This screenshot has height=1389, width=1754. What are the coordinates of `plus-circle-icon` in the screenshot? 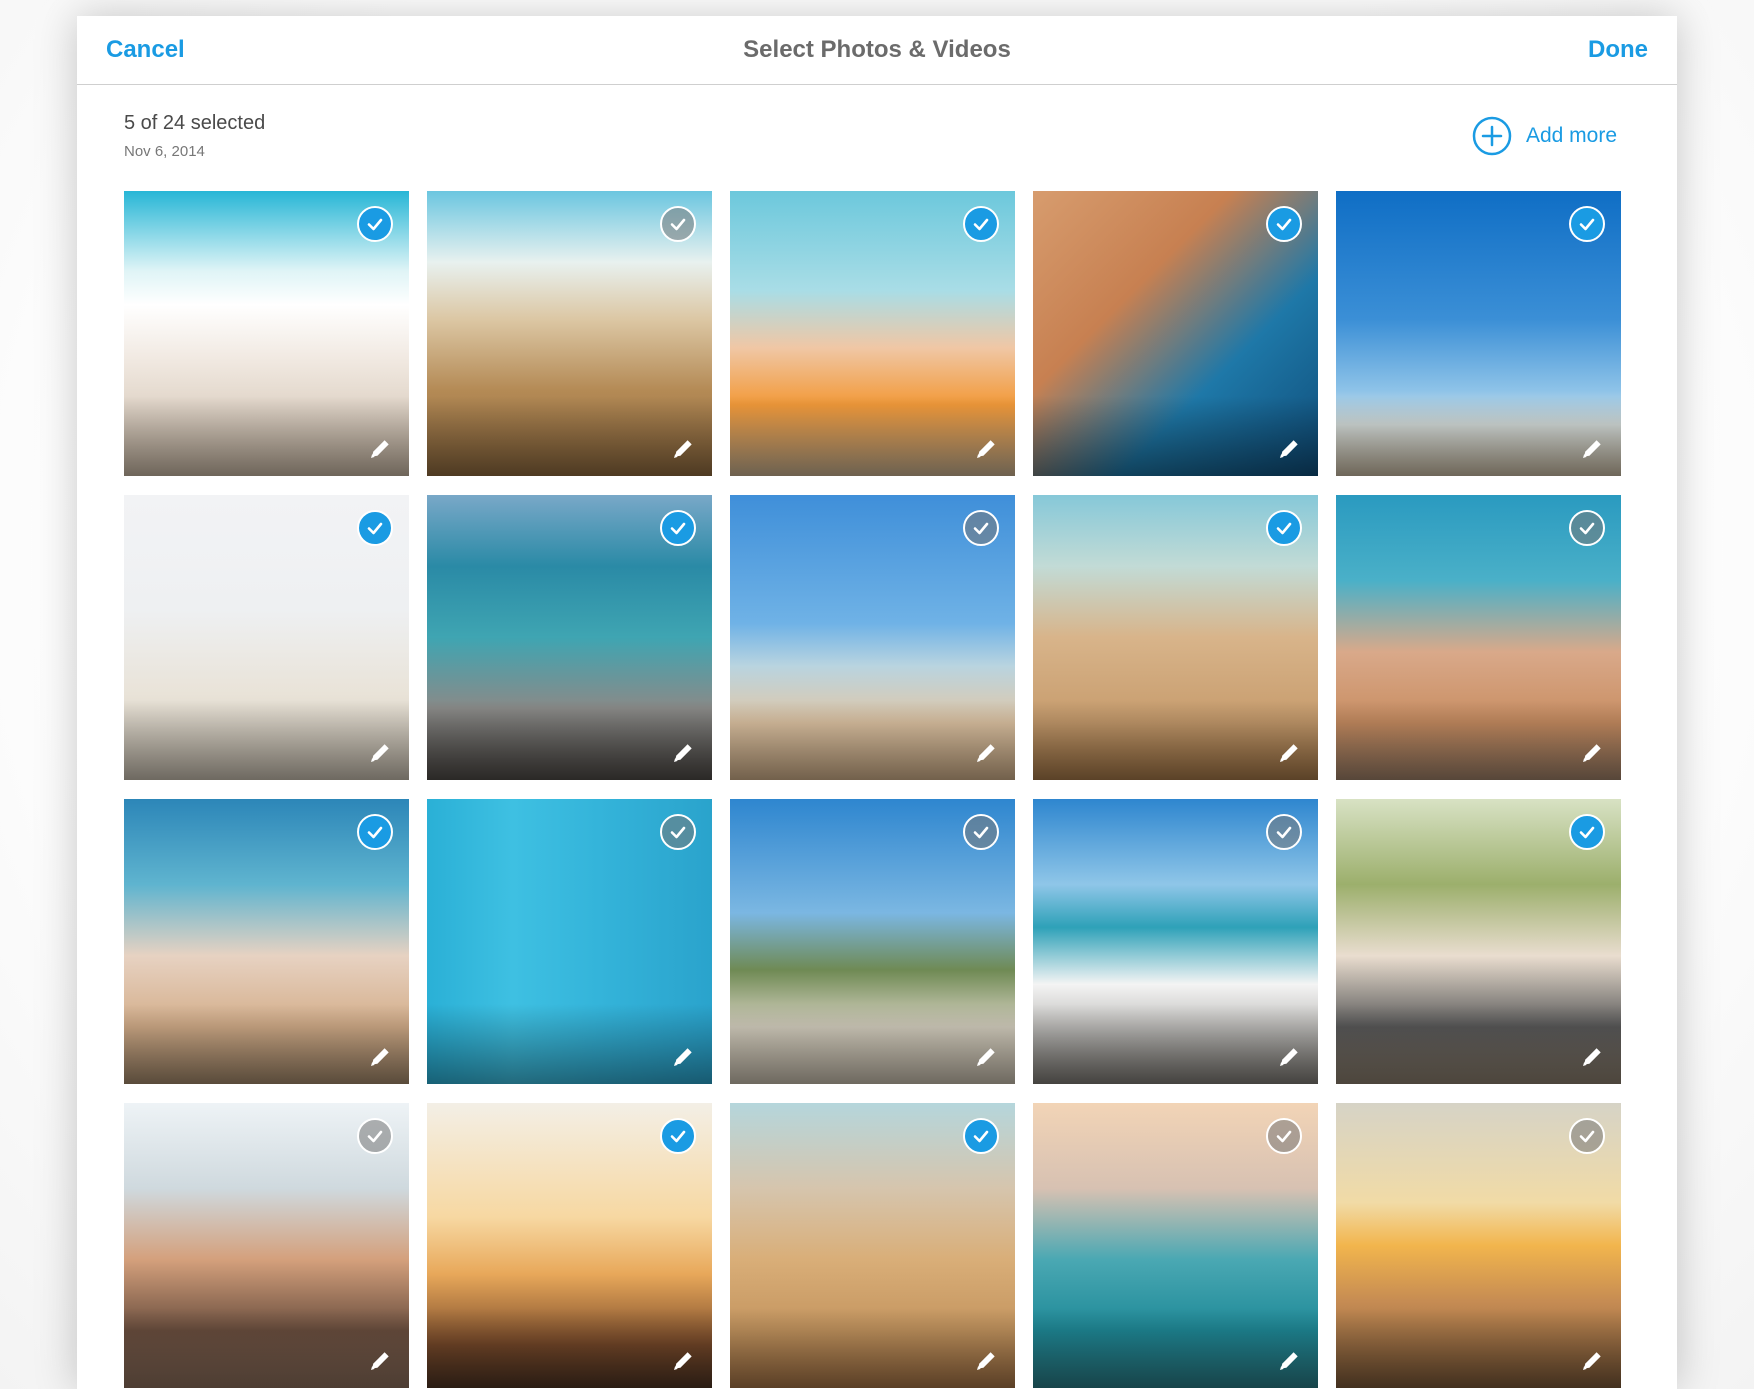 It's located at (1492, 136).